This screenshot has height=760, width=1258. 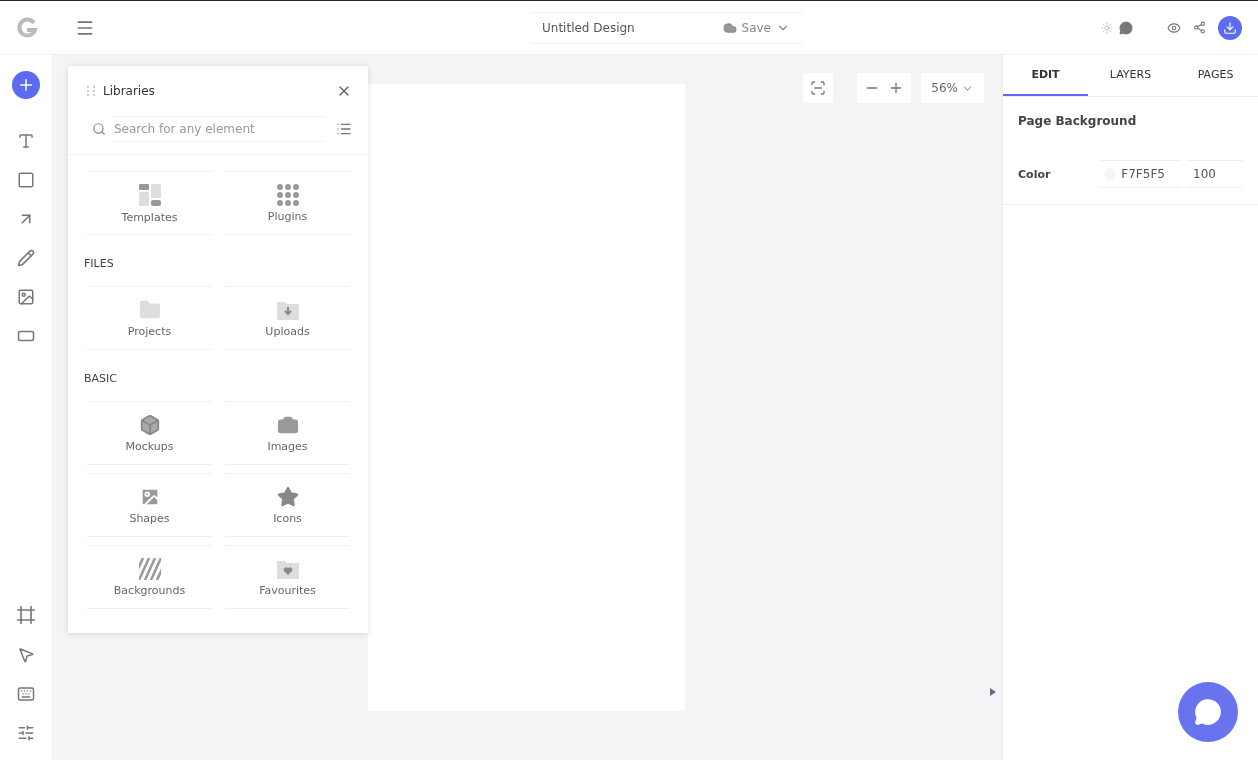 What do you see at coordinates (26, 141) in the screenshot?
I see `text-tool-icon` at bounding box center [26, 141].